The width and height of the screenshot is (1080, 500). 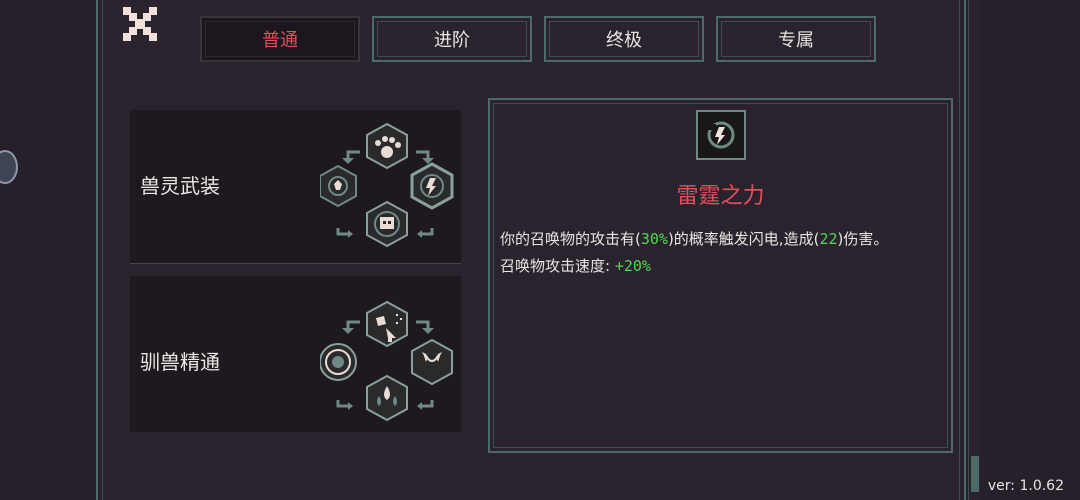 I want to click on tab-ultimate: 终极, so click(x=624, y=39).